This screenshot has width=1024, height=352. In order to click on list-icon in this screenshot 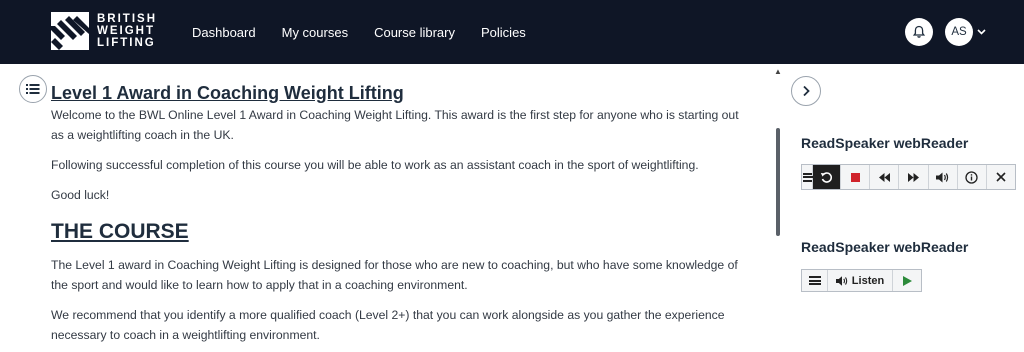, I will do `click(33, 89)`.